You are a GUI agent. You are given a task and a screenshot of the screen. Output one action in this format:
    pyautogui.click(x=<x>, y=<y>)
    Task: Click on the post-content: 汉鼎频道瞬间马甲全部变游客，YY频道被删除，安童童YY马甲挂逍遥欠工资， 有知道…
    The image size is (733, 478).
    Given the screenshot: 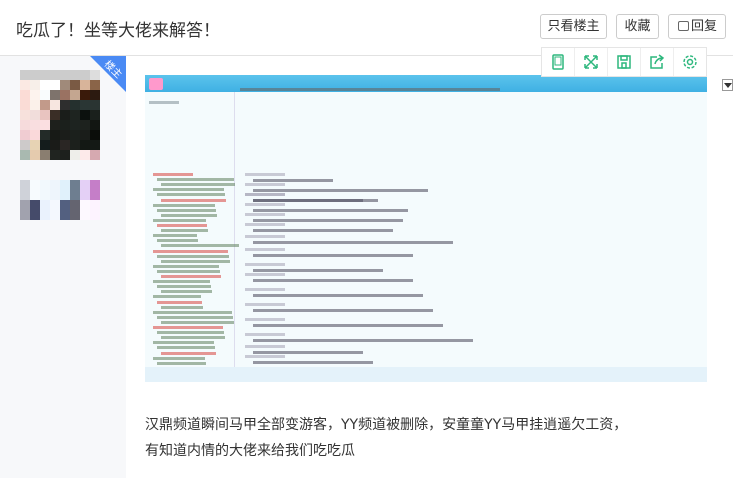 What is the action you would take?
    pyautogui.click(x=386, y=438)
    